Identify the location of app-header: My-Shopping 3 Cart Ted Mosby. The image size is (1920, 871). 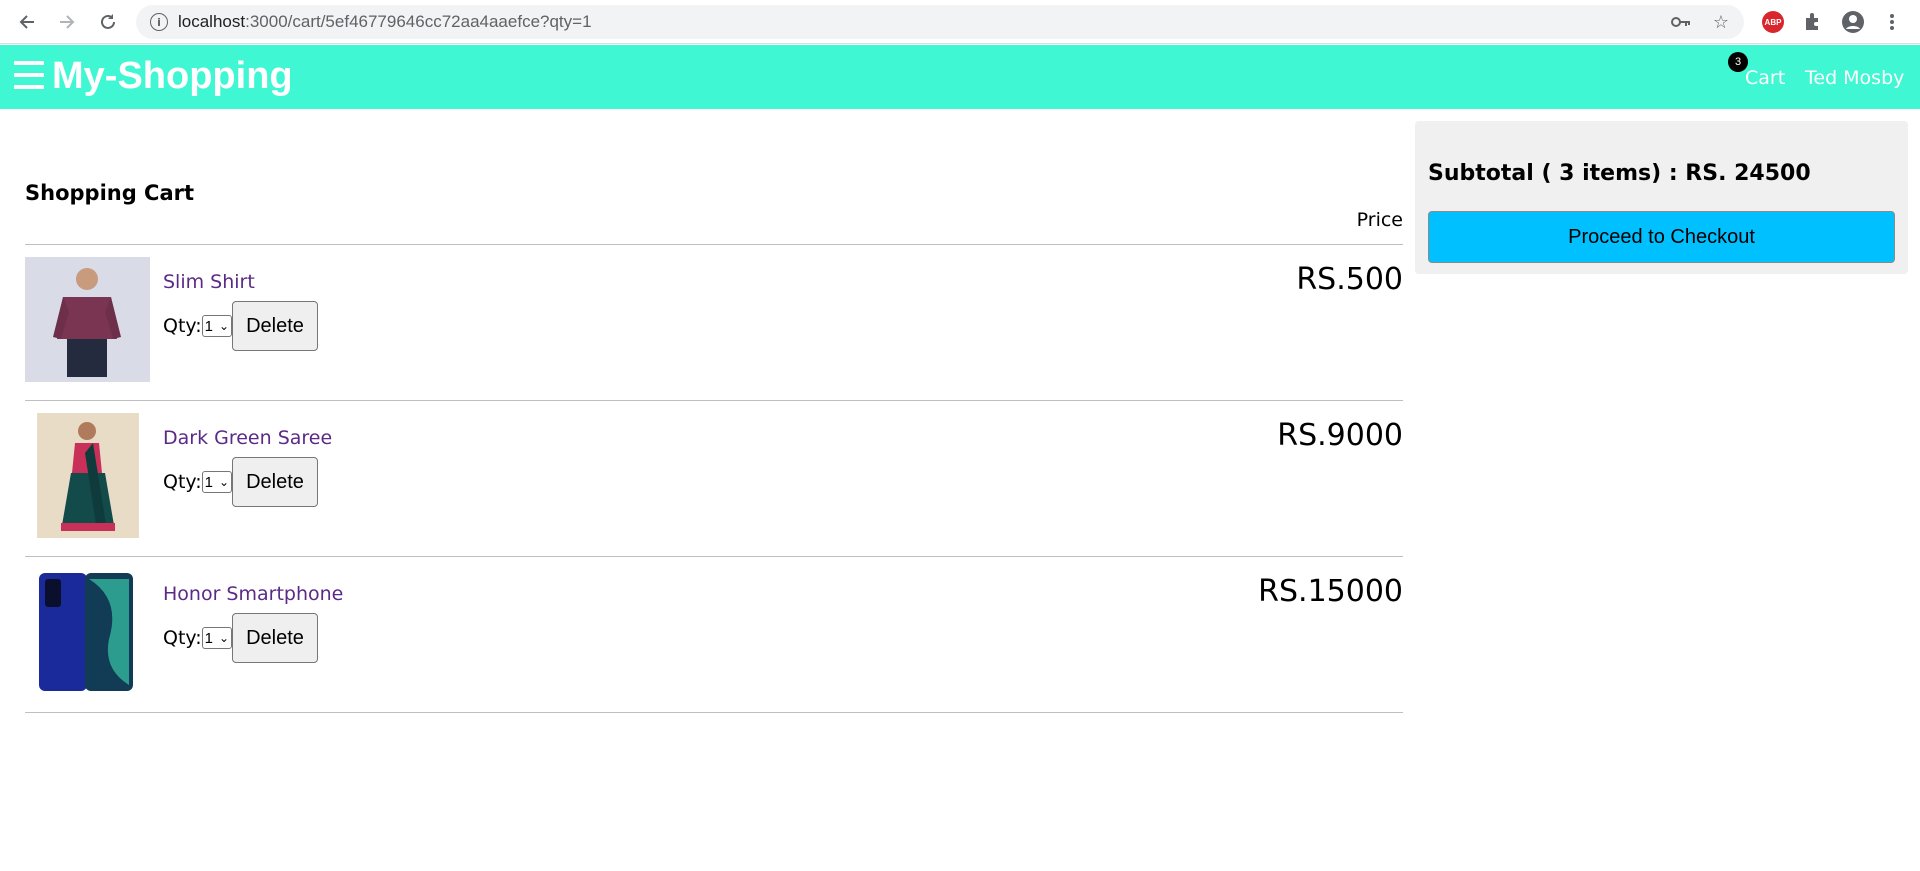
(960, 77).